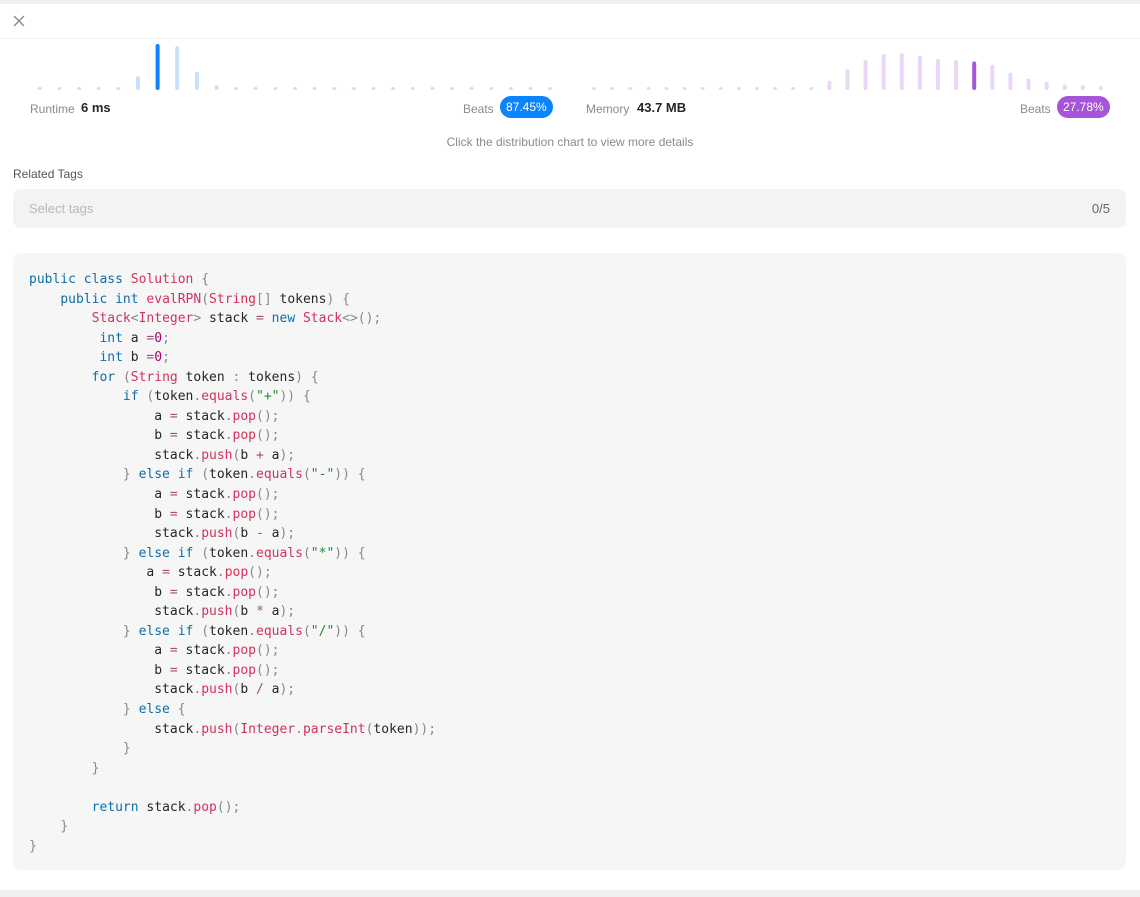 The width and height of the screenshot is (1140, 897). I want to click on memory-label: Memory, so click(608, 109).